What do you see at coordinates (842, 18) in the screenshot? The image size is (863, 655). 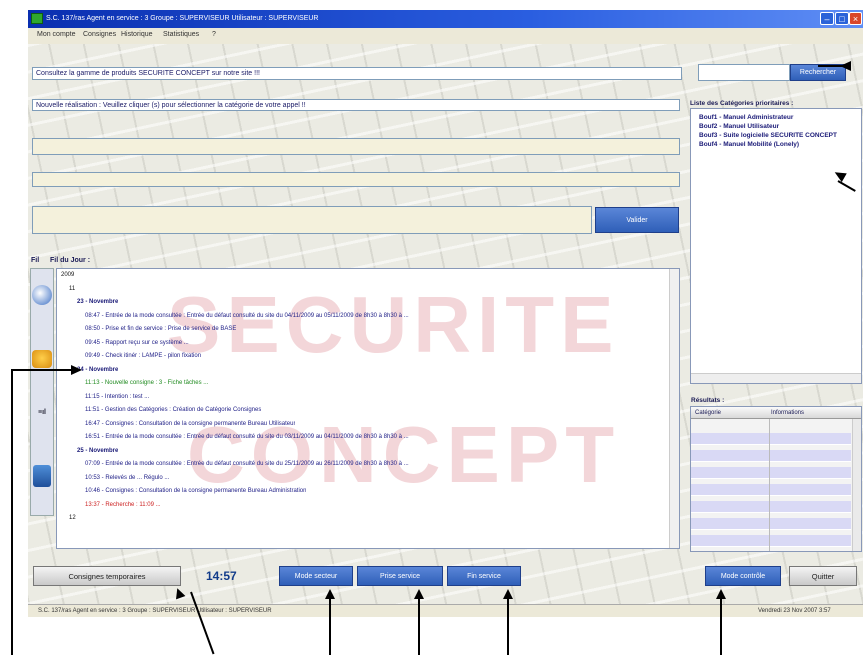 I see `maximize-icon: □` at bounding box center [842, 18].